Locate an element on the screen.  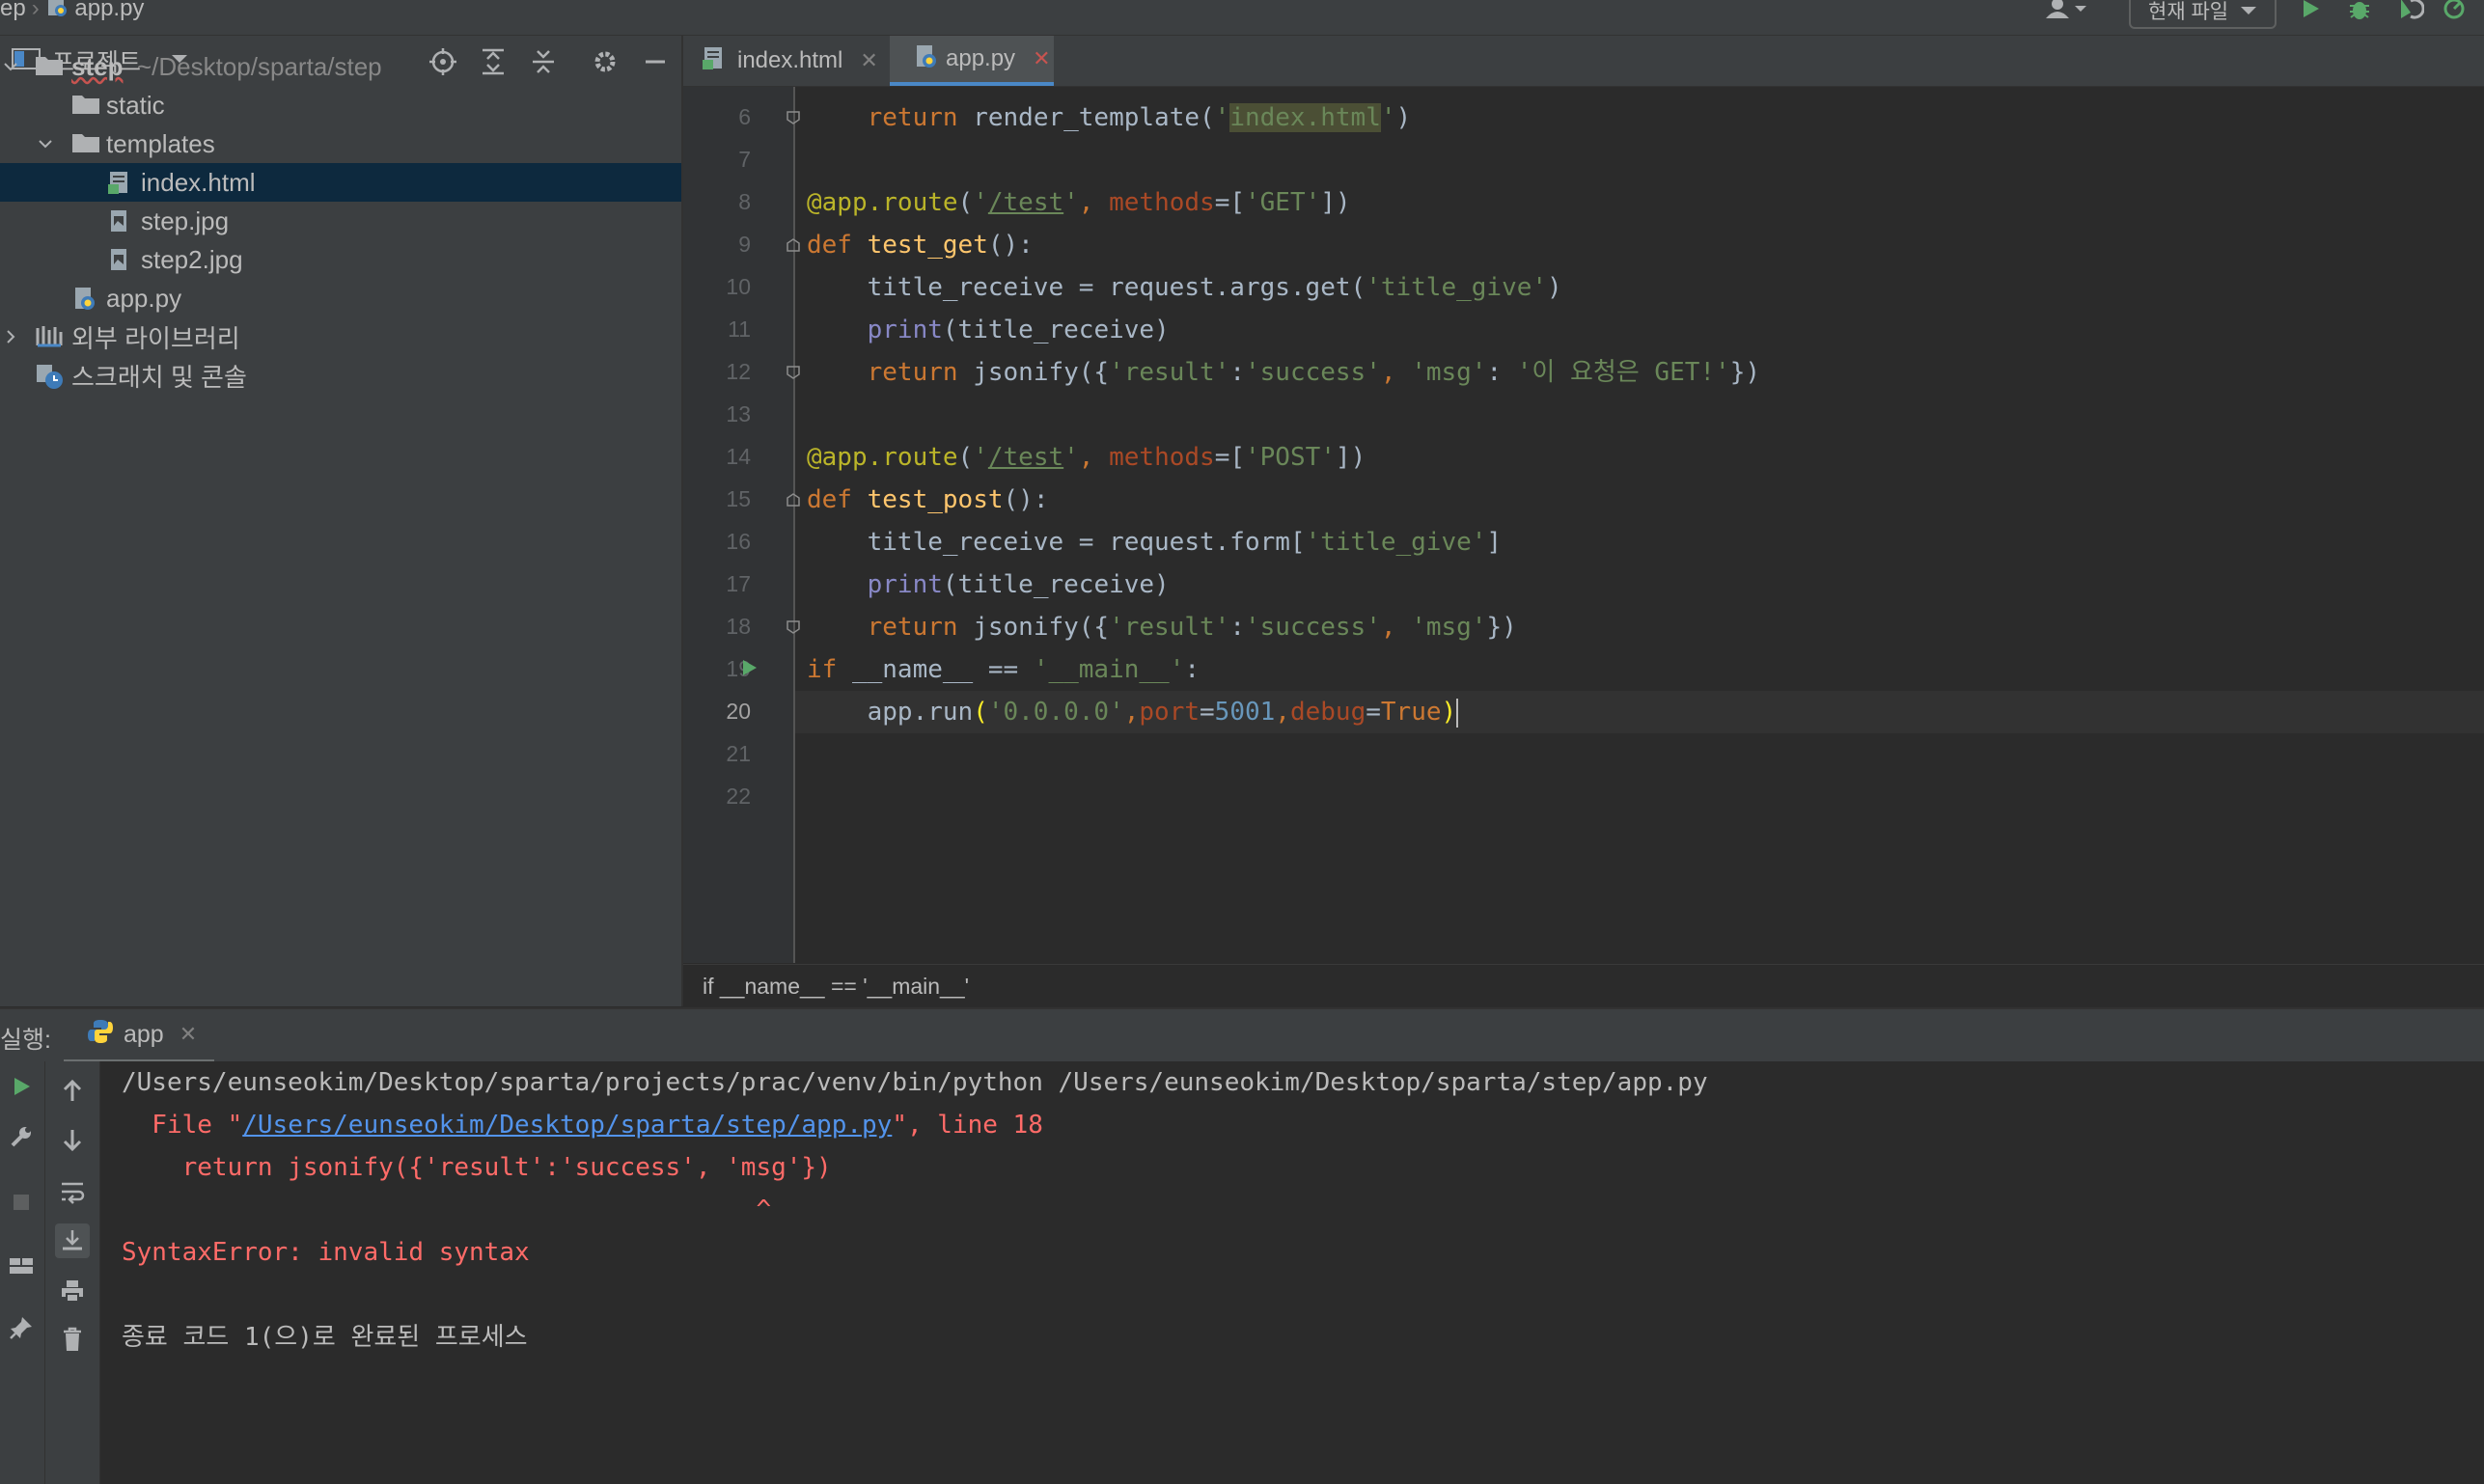
console-error-caret: ^ is located at coordinates (447, 1209).